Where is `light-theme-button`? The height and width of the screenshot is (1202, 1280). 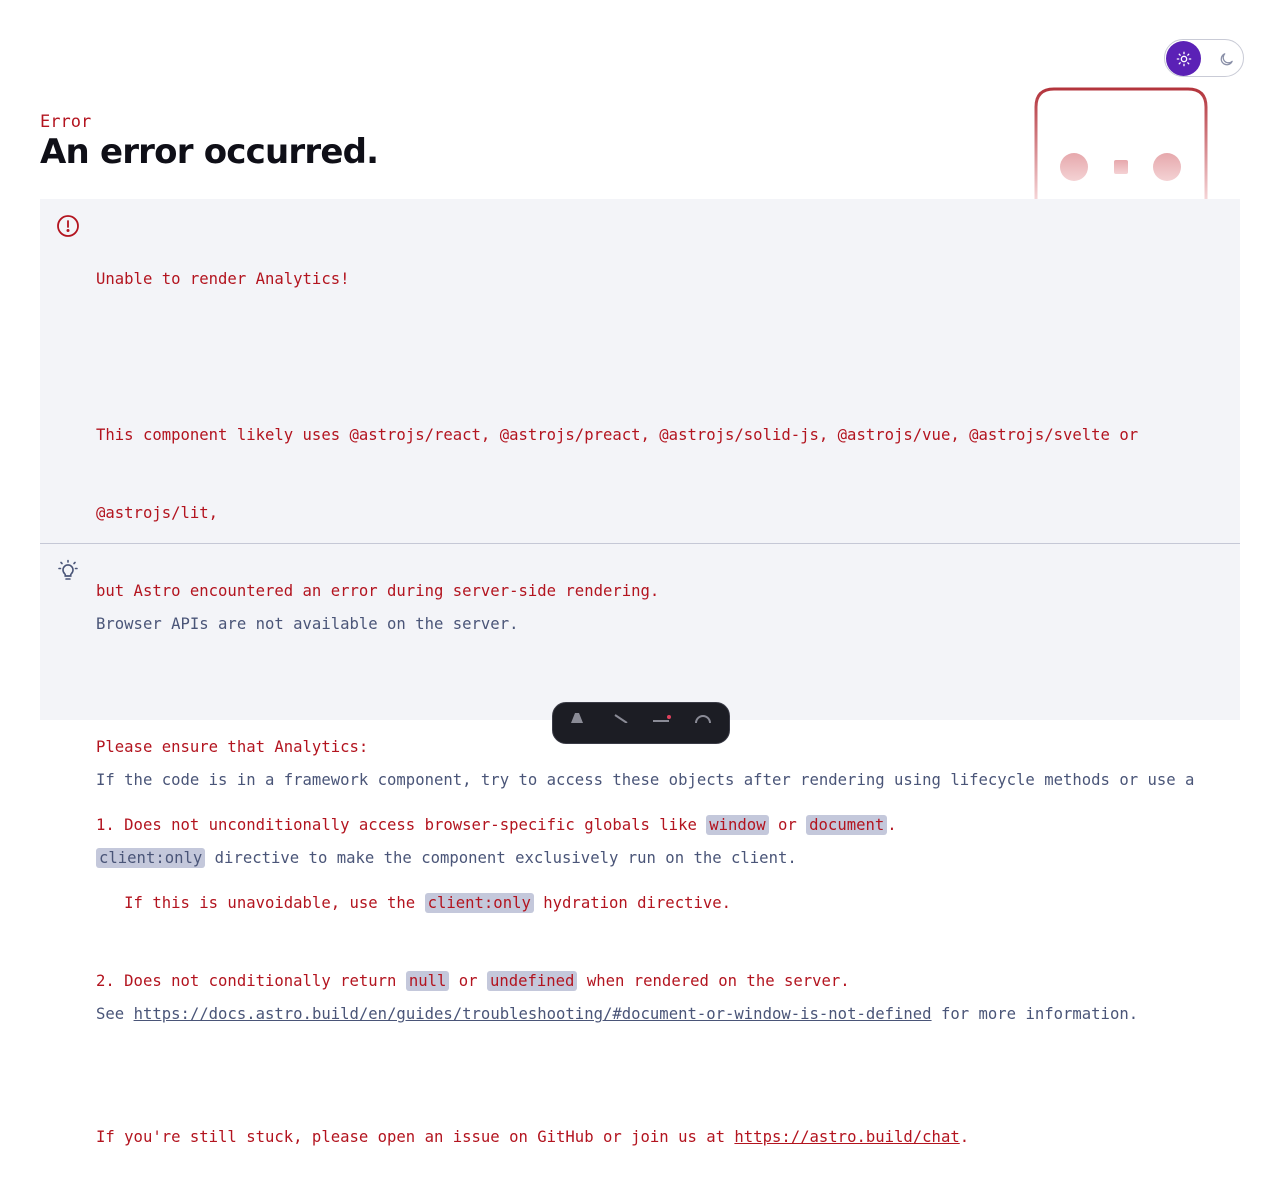 light-theme-button is located at coordinates (1183, 58).